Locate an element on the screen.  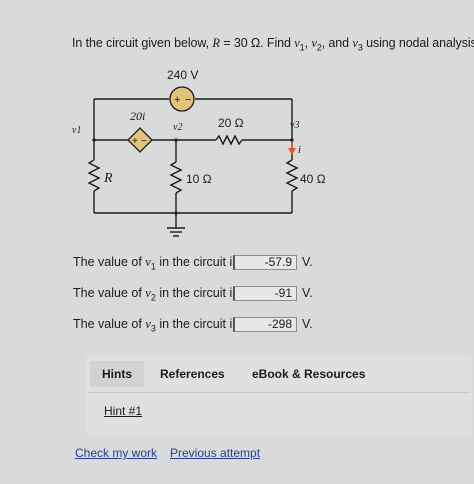
dep-minus: − is located at coordinates (144, 141).